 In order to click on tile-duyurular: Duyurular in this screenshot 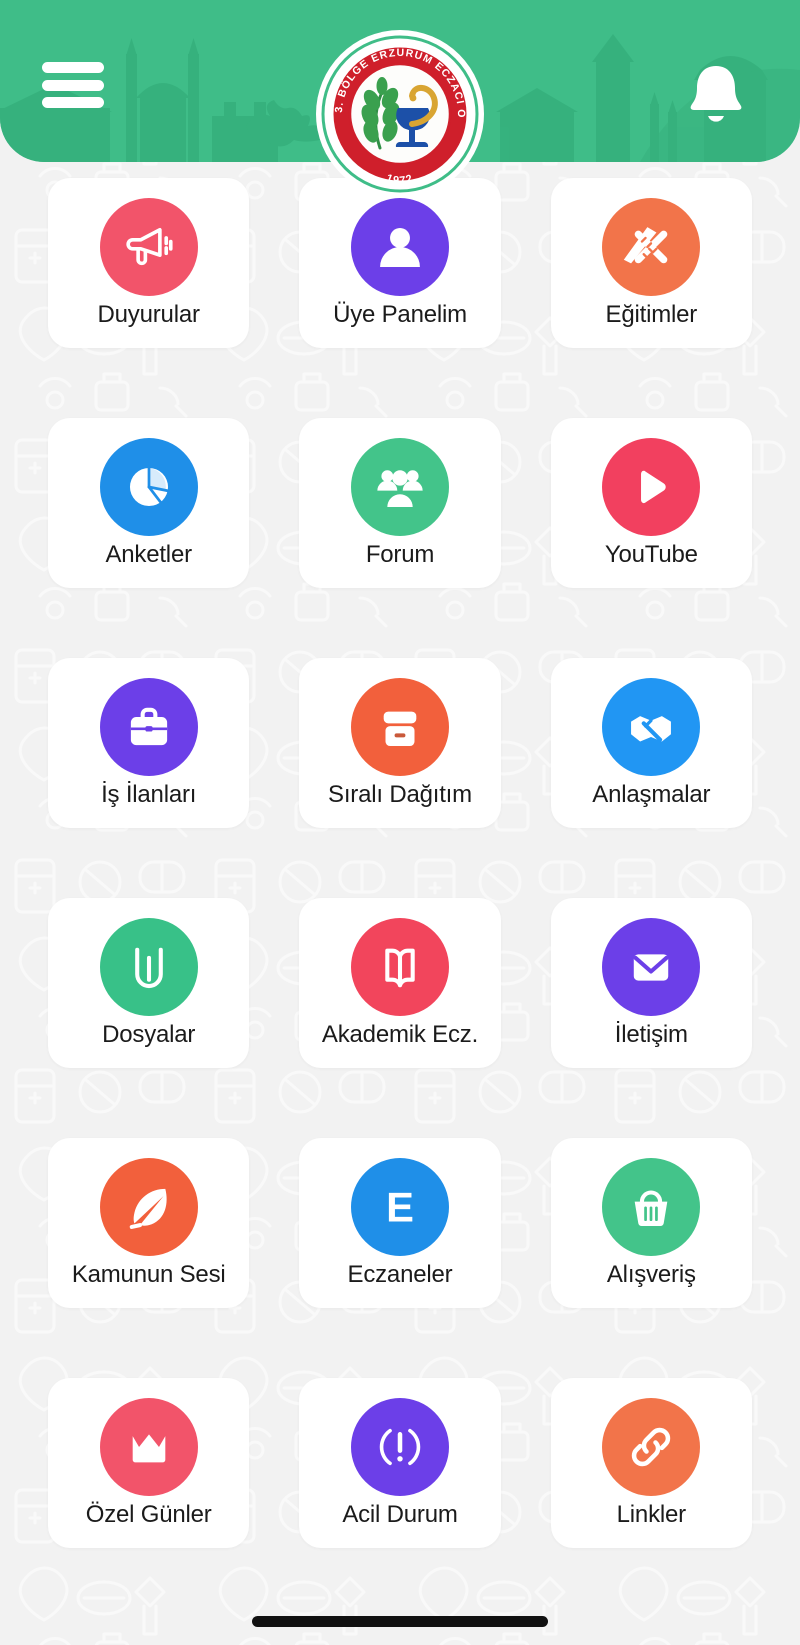, I will do `click(149, 263)`.